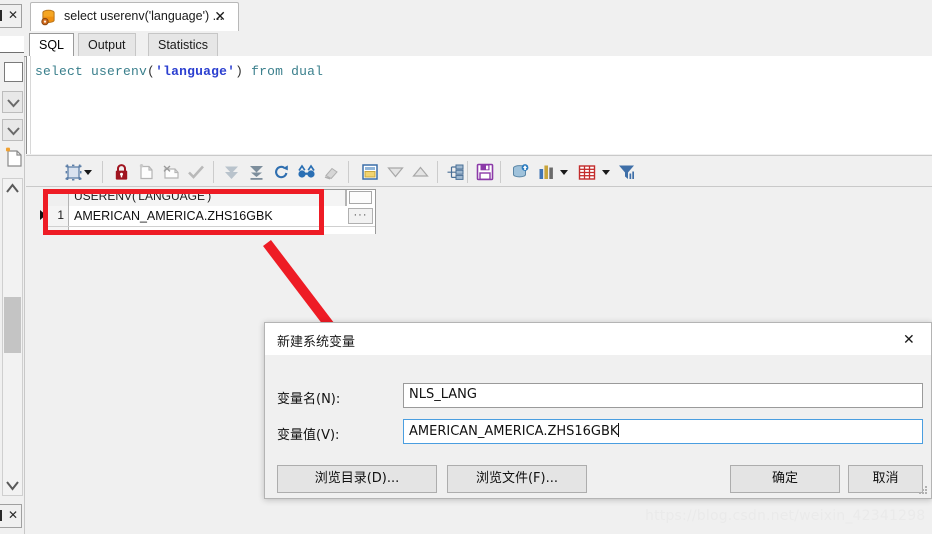 Image resolution: width=932 pixels, height=534 pixels. I want to click on dialog-title-bar: 新建系统变量 ✕, so click(598, 339).